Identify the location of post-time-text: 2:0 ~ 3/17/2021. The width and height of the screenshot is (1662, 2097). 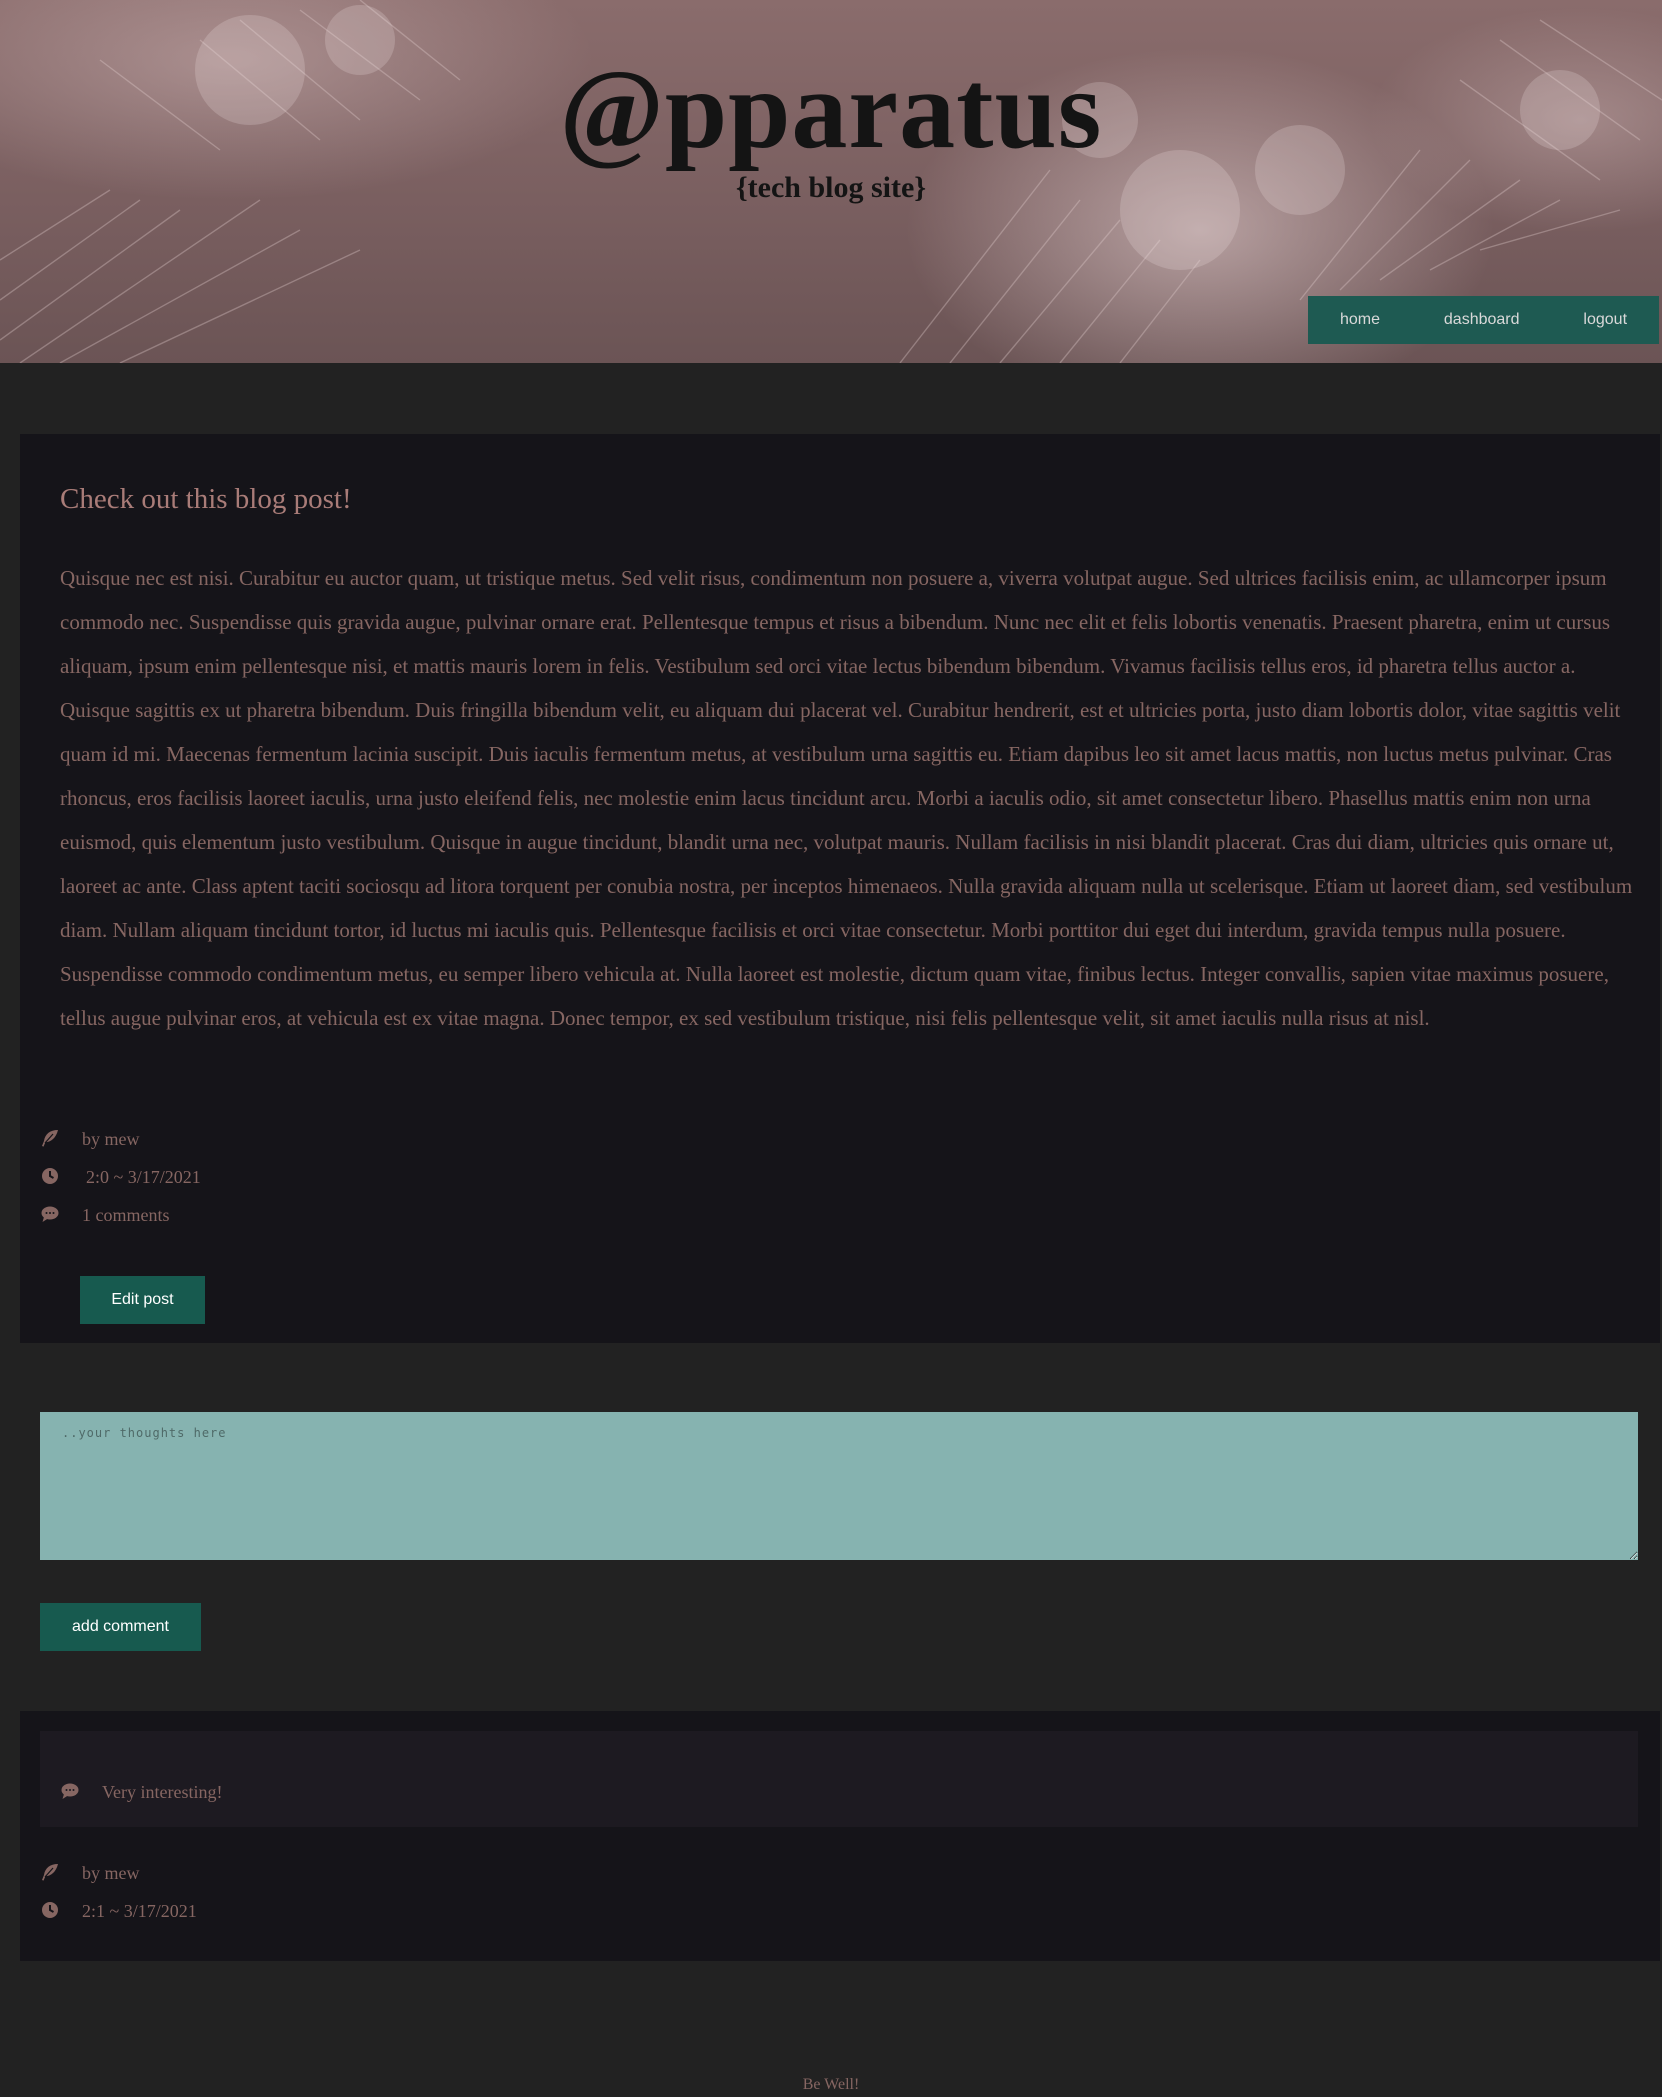
(143, 1176).